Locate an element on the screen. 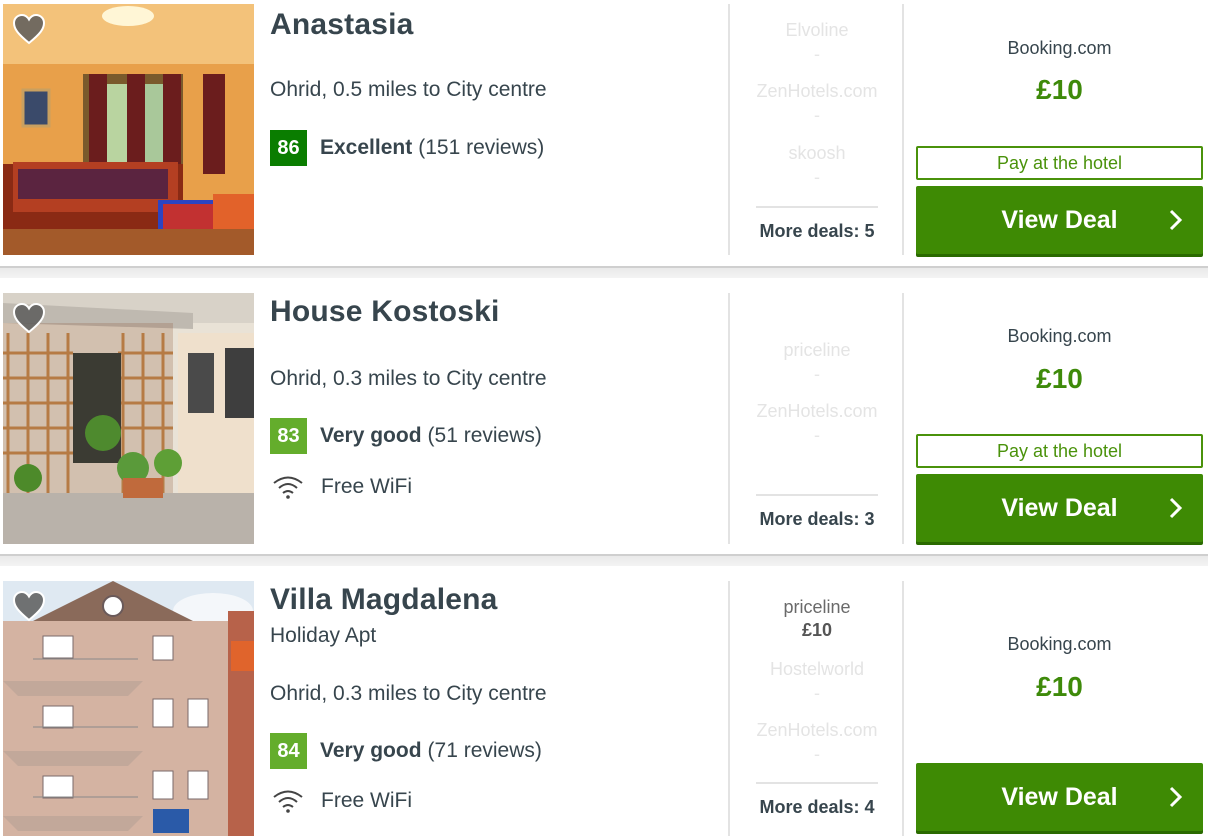 Image resolution: width=1208 pixels, height=836 pixels. review-count: (51 reviews) is located at coordinates (485, 436).